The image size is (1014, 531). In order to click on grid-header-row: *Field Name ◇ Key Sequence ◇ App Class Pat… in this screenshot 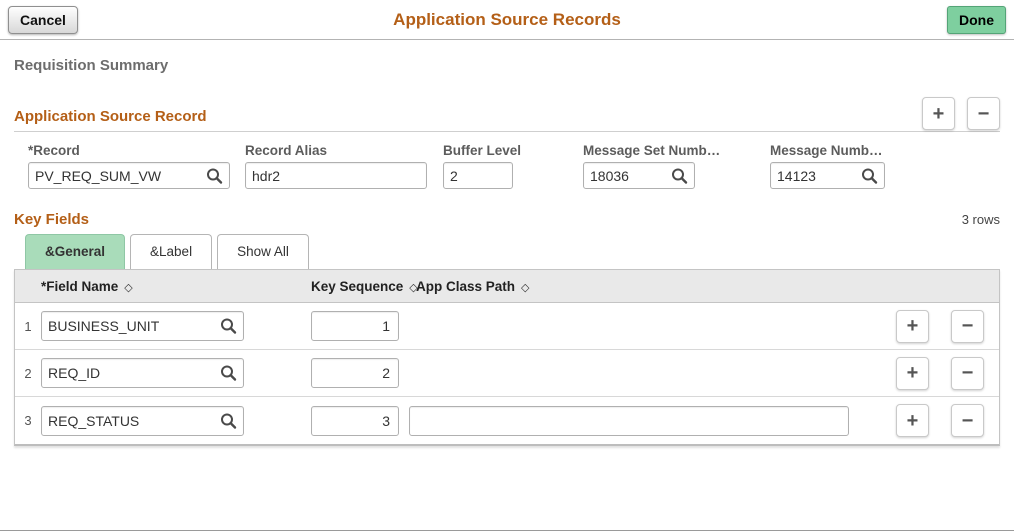, I will do `click(507, 286)`.